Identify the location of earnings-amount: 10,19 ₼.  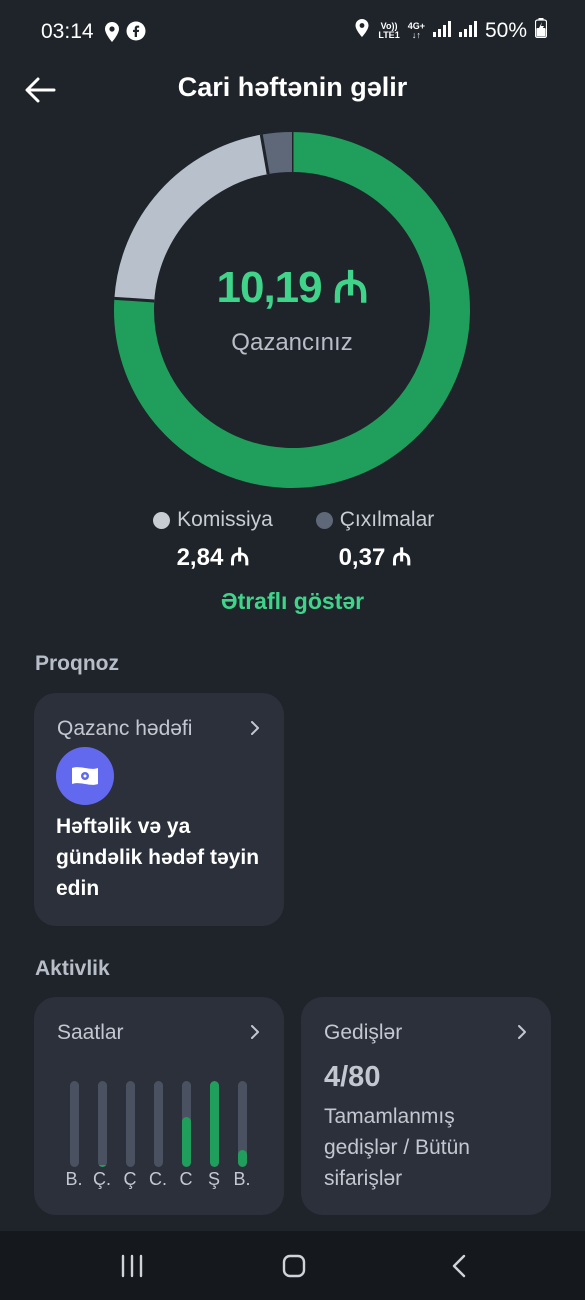
(292, 287).